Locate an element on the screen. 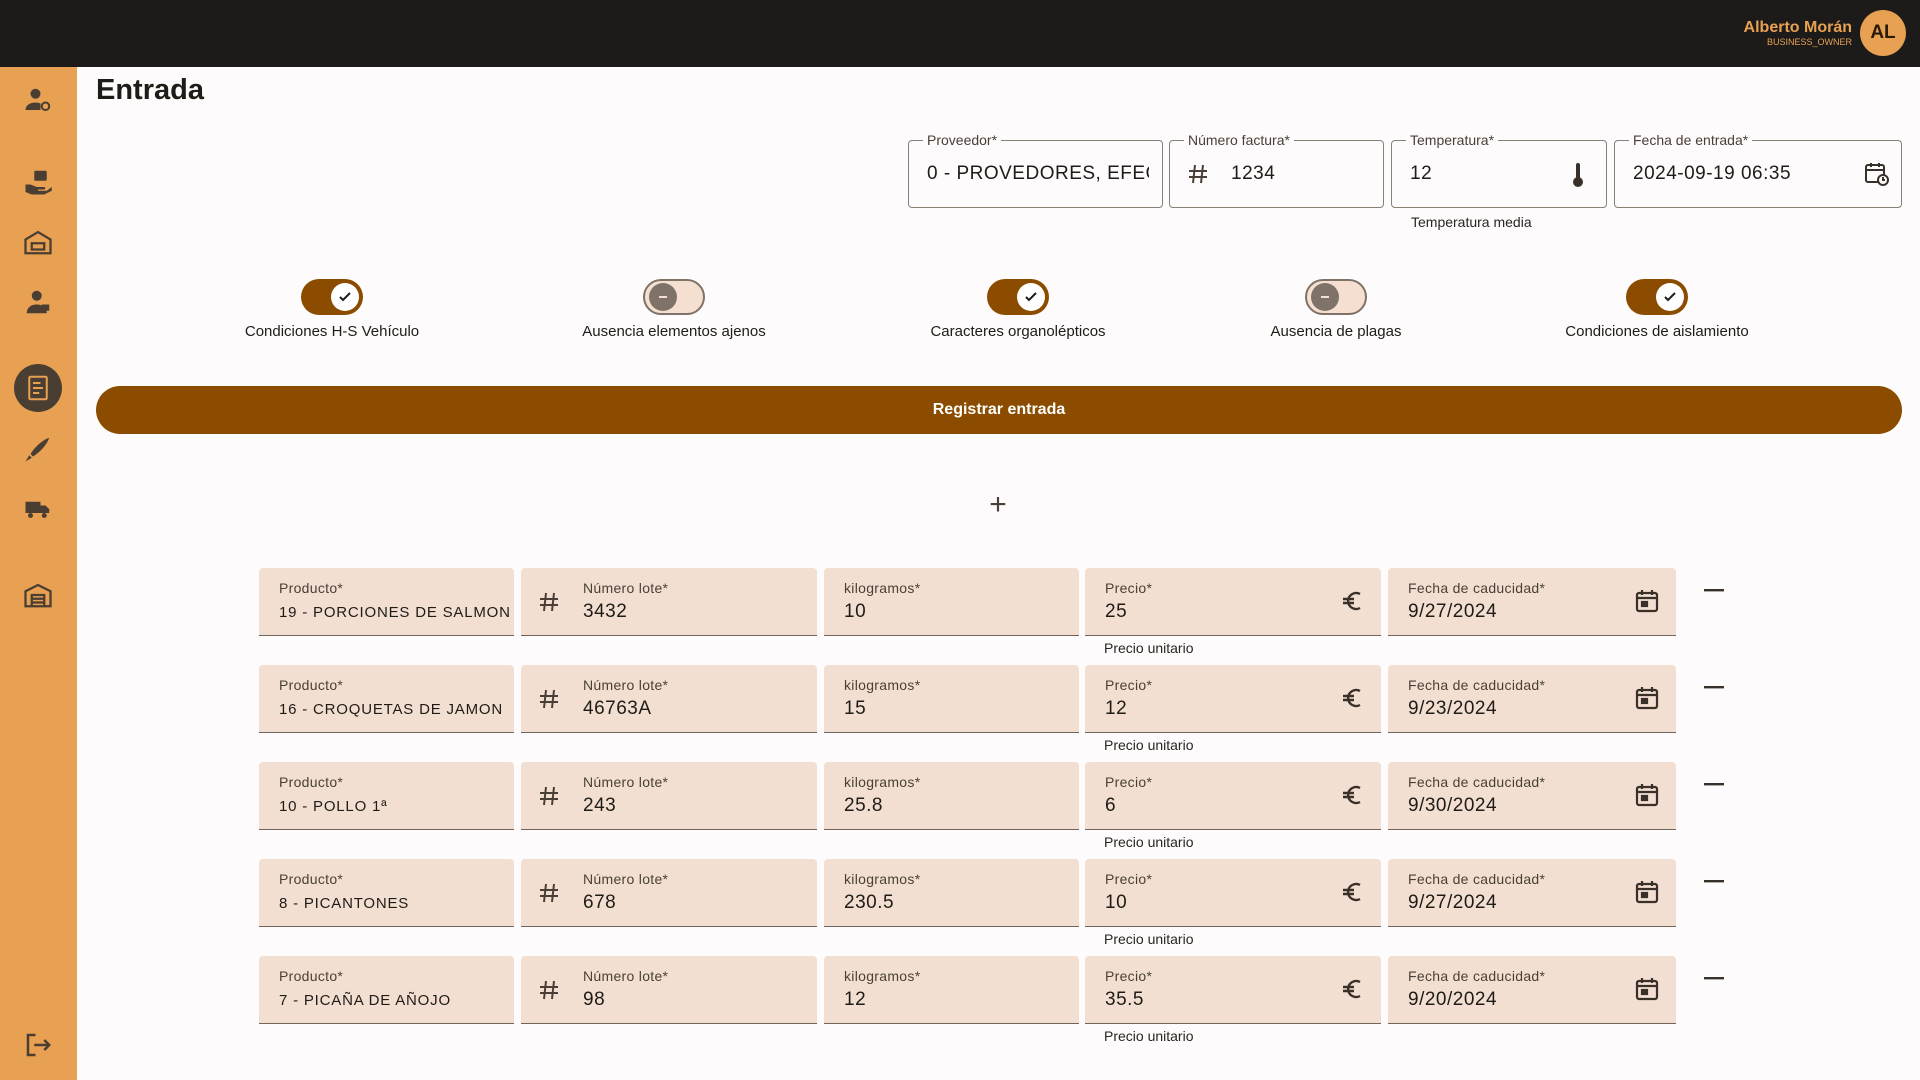 The image size is (1920, 1080). toggle-condiciones-hs-vehiculo: Condiciones H-S Vehículo is located at coordinates (332, 309).